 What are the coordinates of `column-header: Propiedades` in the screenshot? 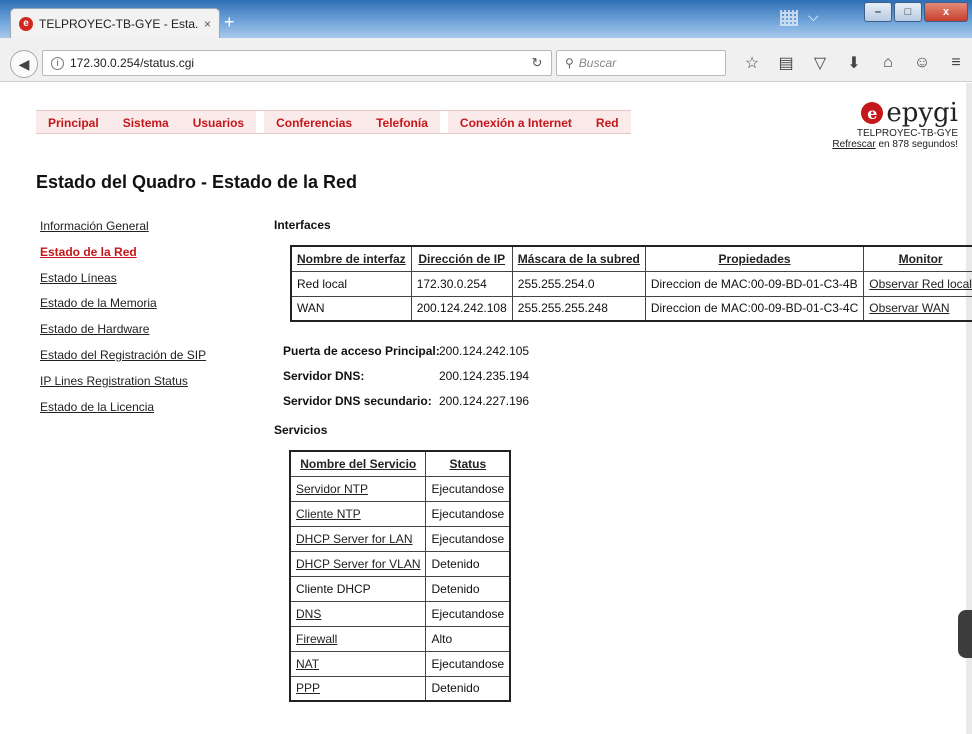 It's located at (754, 258).